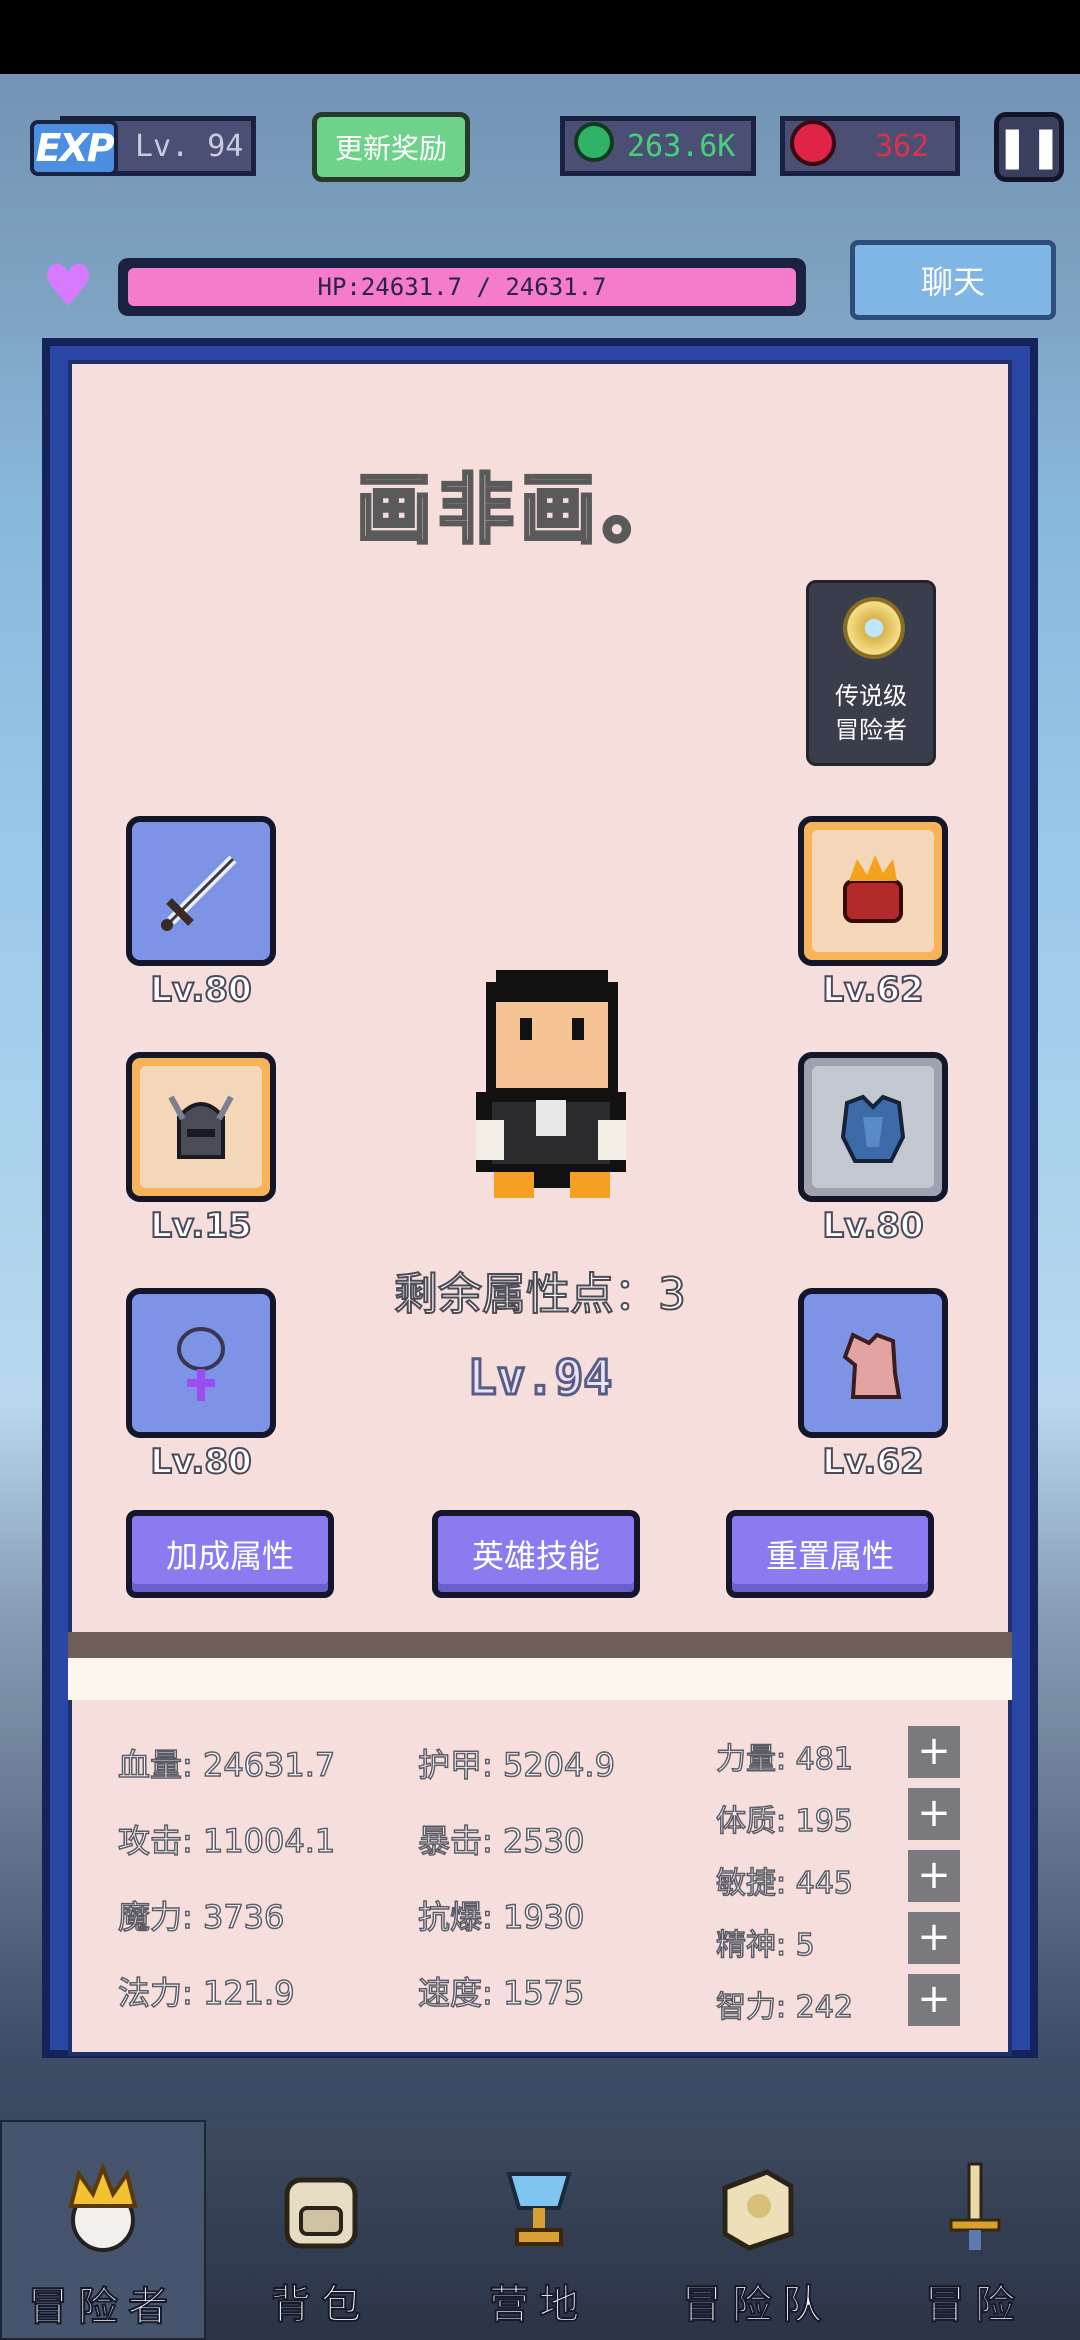 This screenshot has height=2340, width=1080. I want to click on attr-intelligence: 智力: 242, so click(784, 2007).